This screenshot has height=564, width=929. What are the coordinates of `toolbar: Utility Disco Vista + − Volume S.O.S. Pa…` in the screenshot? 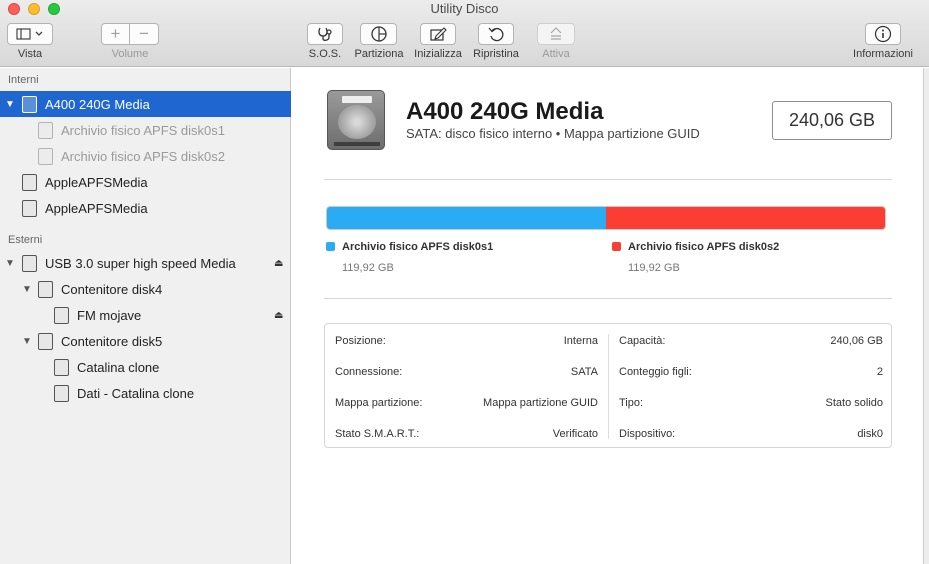 It's located at (464, 33).